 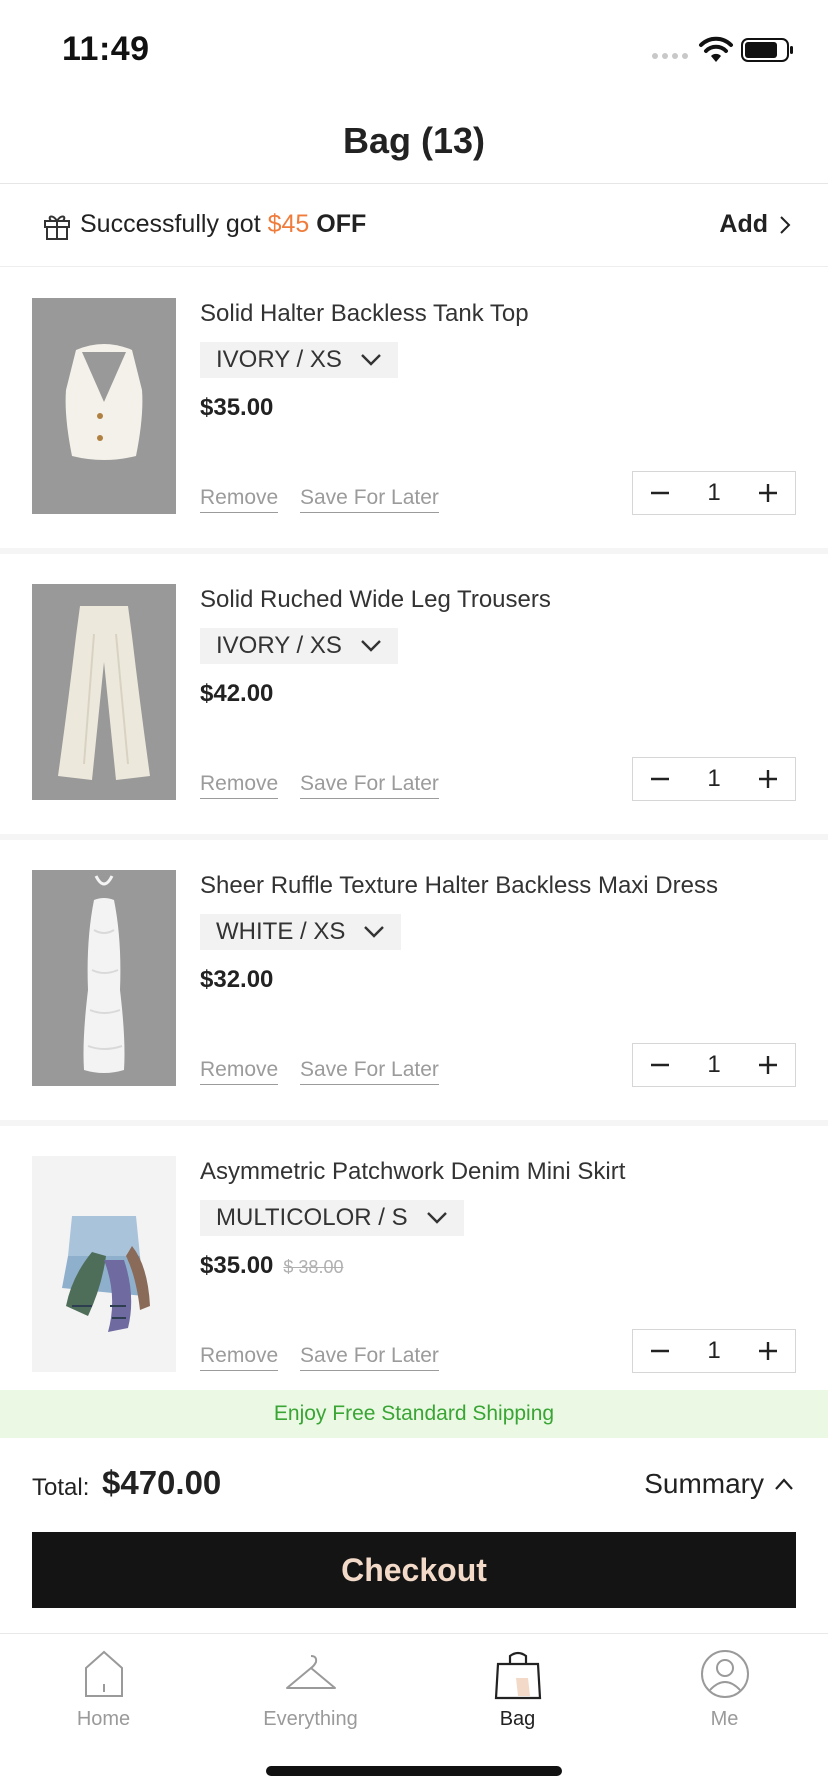 What do you see at coordinates (103, 1719) in the screenshot?
I see `tab-label: Home` at bounding box center [103, 1719].